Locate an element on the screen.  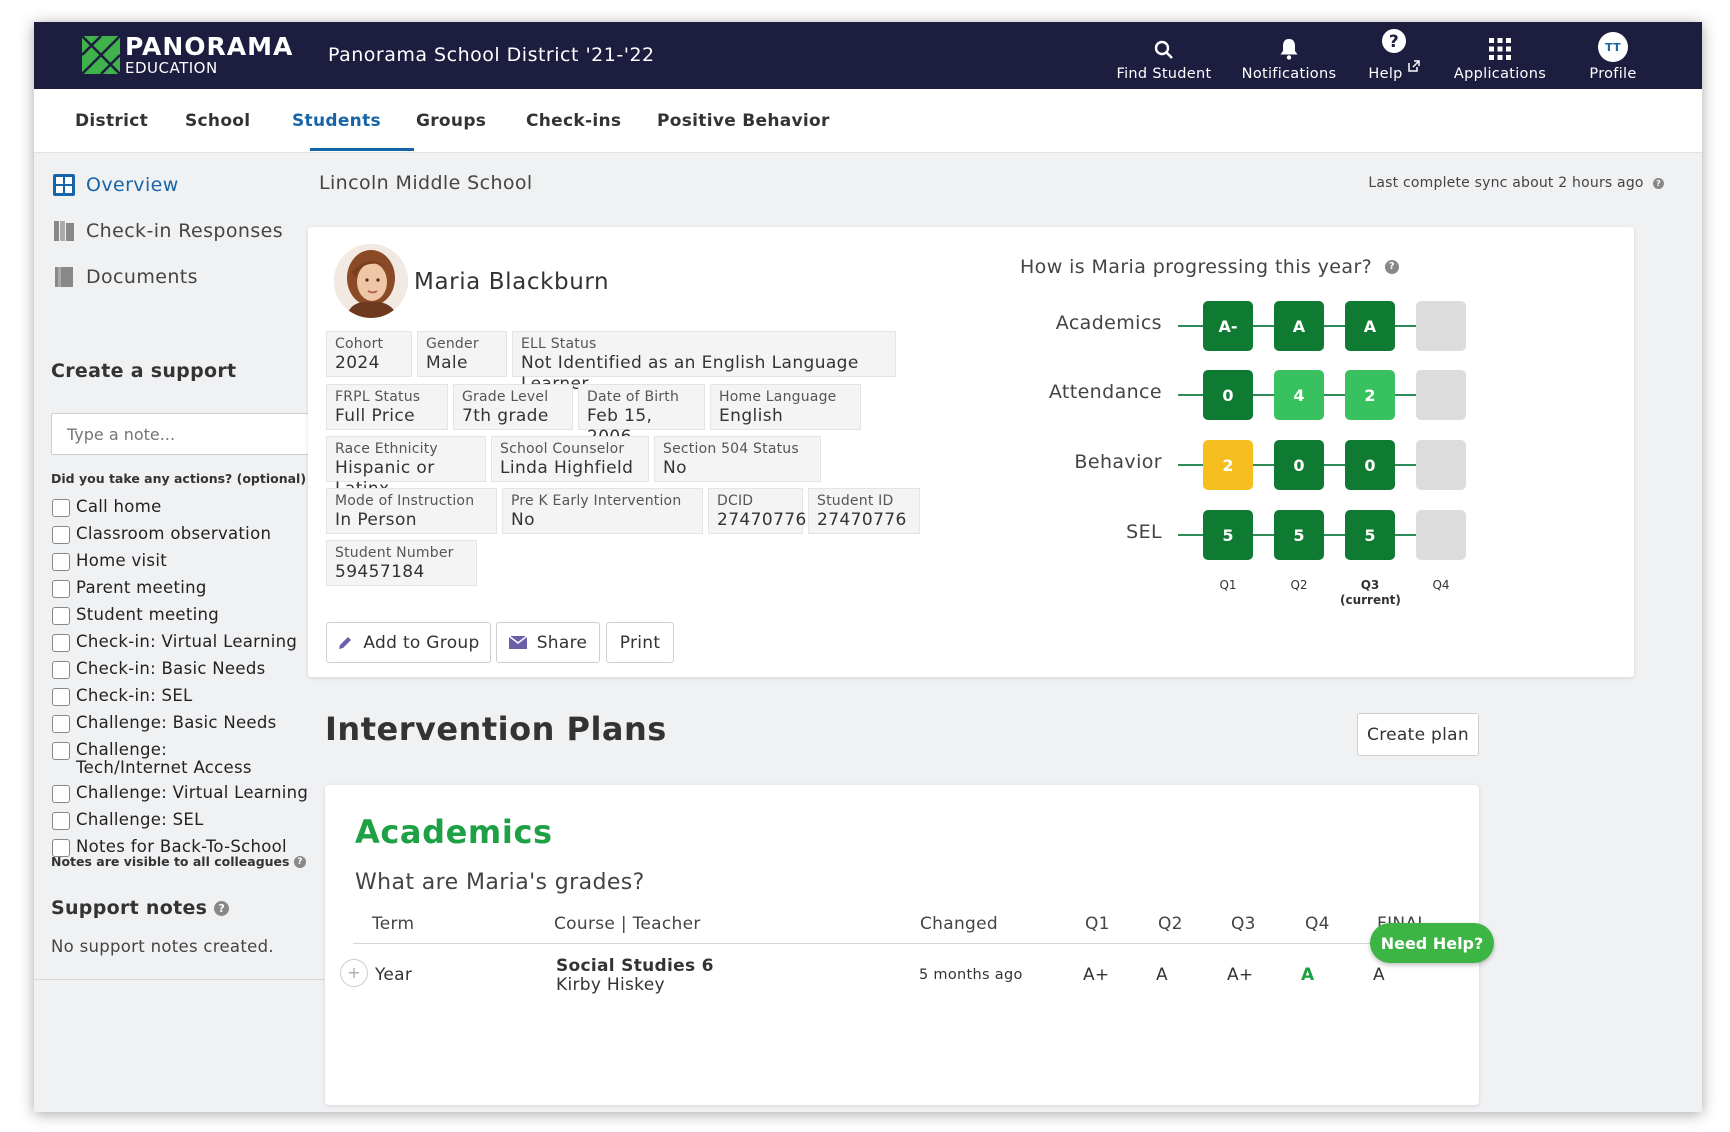
need-help-button: Need Help? is located at coordinates (1432, 943).